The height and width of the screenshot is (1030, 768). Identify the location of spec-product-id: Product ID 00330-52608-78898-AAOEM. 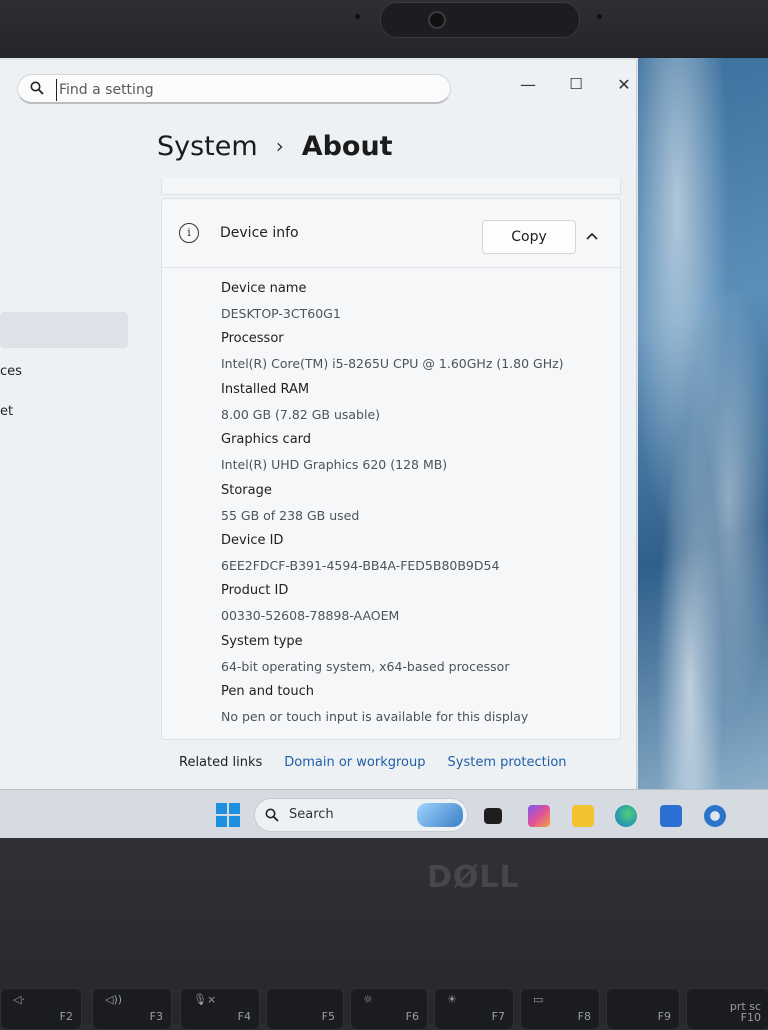
(416, 604).